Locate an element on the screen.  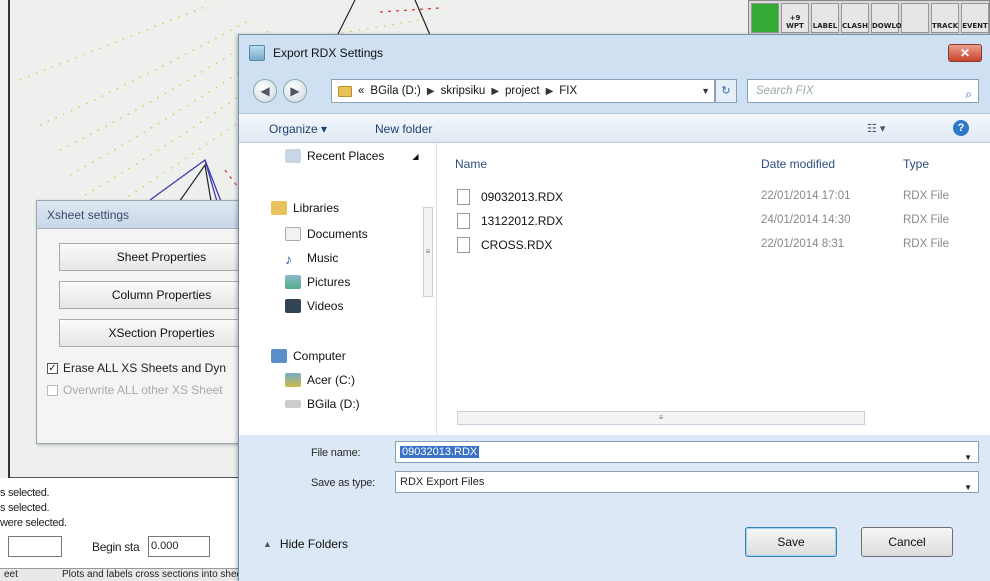
sheet-properties-button: Sheet Properties is located at coordinates (161, 257).